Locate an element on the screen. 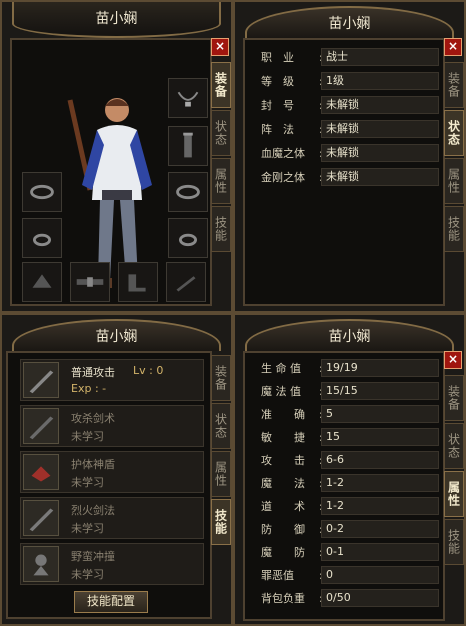 The width and height of the screenshot is (466, 626). bottle-icon is located at coordinates (188, 145).